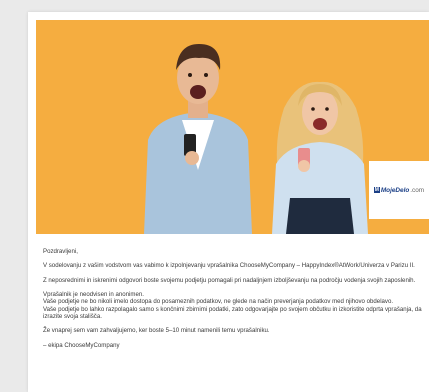 The image size is (429, 392). What do you see at coordinates (417, 190) in the screenshot?
I see `logo-tld: .com` at bounding box center [417, 190].